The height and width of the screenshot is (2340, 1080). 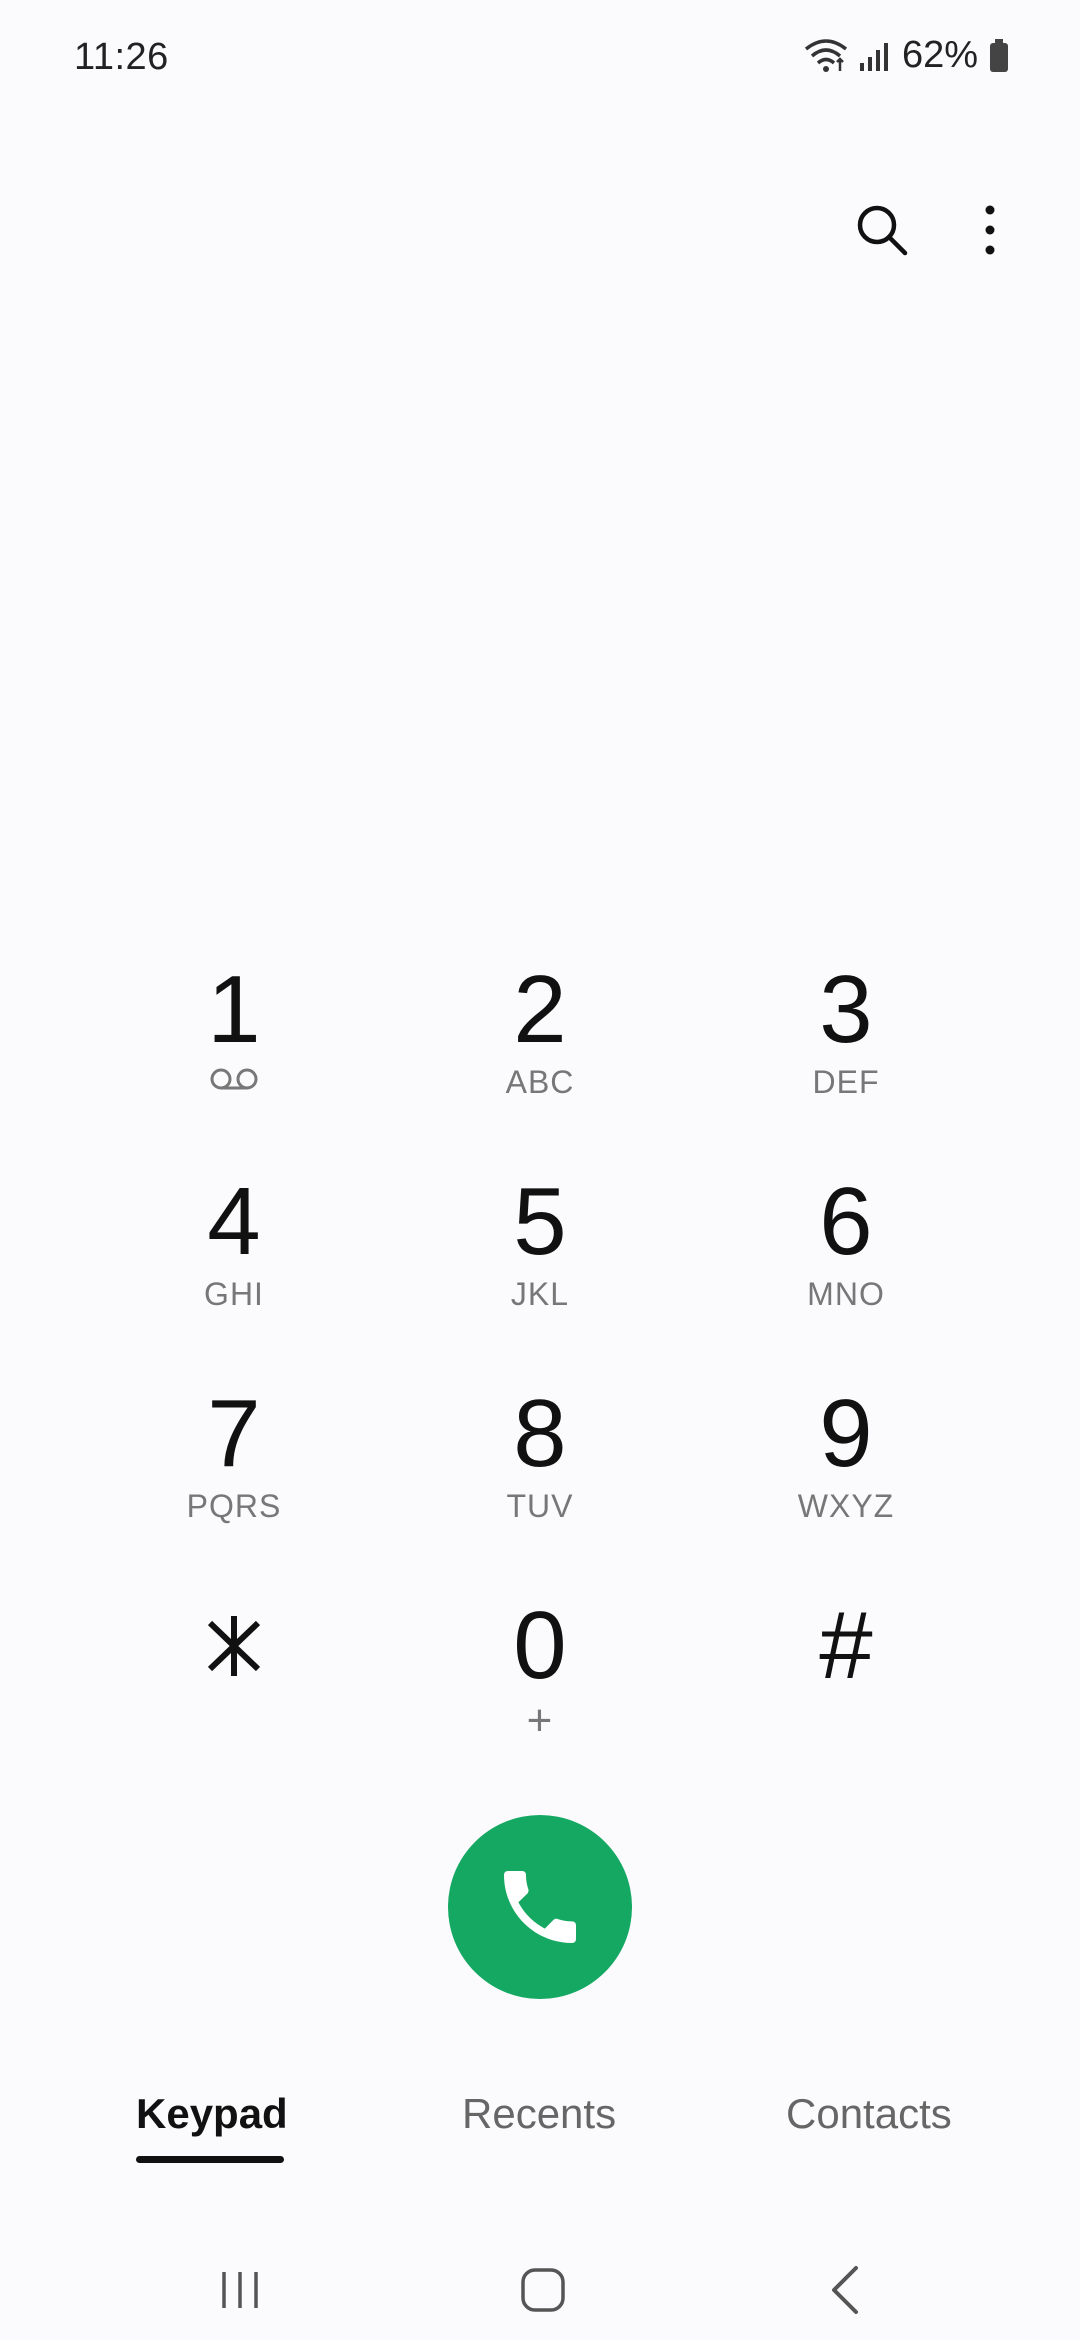 What do you see at coordinates (539, 2114) in the screenshot?
I see `tab-recents: Recents` at bounding box center [539, 2114].